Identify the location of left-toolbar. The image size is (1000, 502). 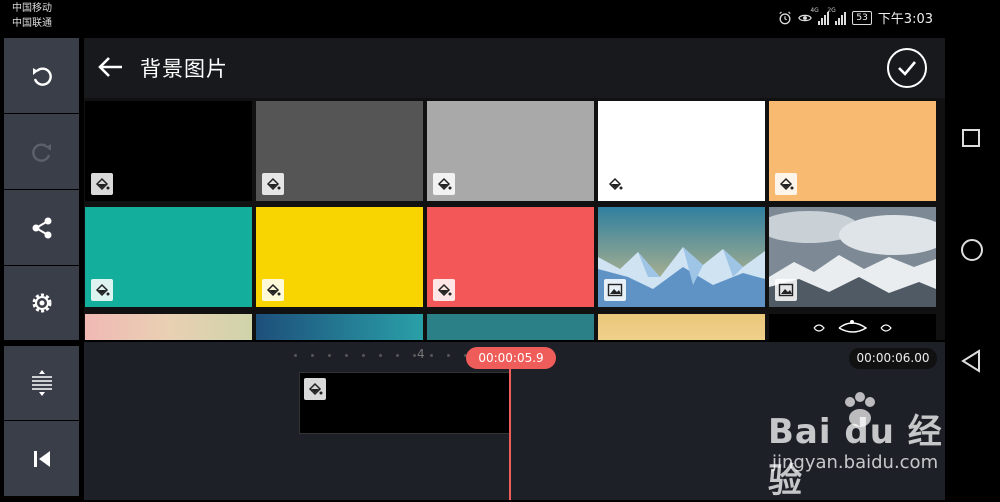
(42, 267).